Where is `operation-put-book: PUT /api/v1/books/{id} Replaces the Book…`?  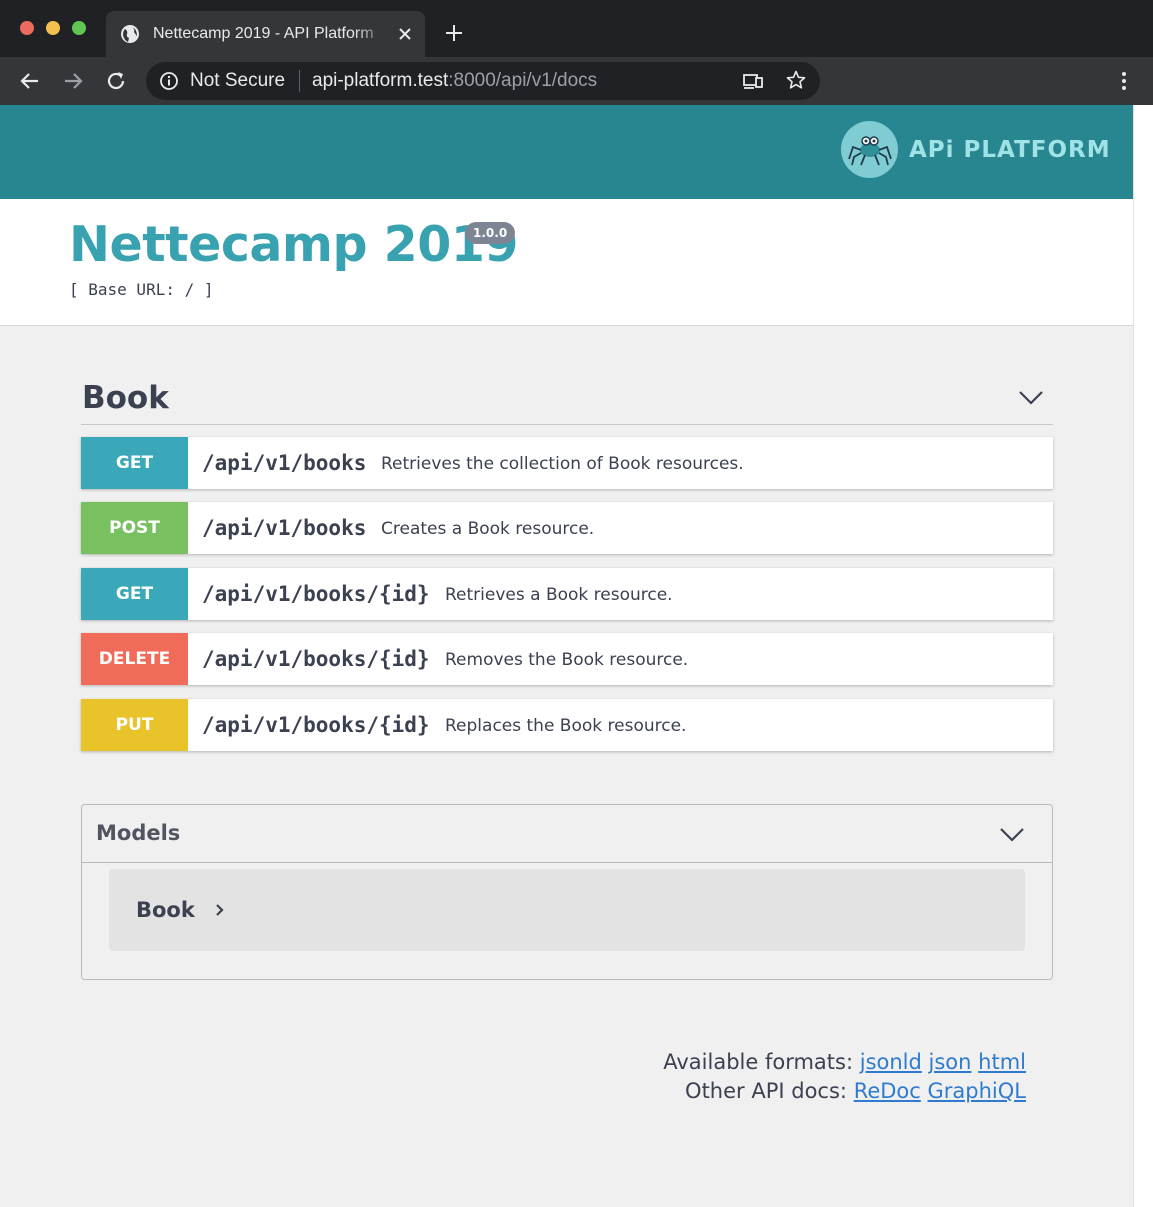
operation-put-book: PUT /api/v1/books/{id} Replaces the Book… is located at coordinates (567, 725).